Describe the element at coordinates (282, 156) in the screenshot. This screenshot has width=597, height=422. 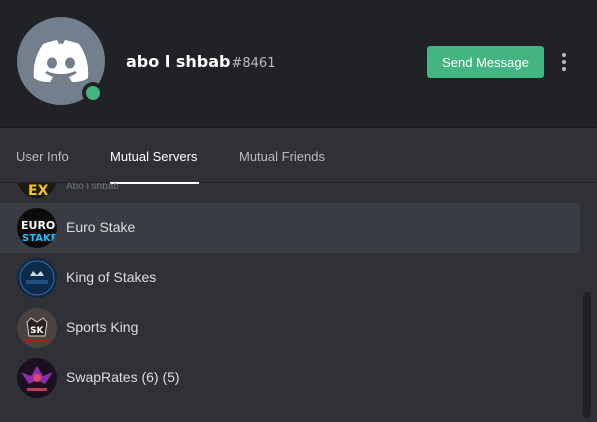
I see `tab-mutual-friends: Mutual Friends` at that location.